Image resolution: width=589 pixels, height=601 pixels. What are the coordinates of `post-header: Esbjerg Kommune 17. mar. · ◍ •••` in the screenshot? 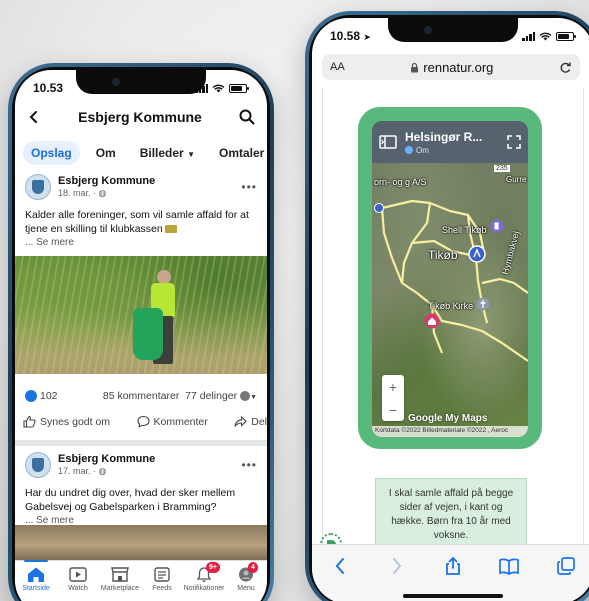 It's located at (141, 465).